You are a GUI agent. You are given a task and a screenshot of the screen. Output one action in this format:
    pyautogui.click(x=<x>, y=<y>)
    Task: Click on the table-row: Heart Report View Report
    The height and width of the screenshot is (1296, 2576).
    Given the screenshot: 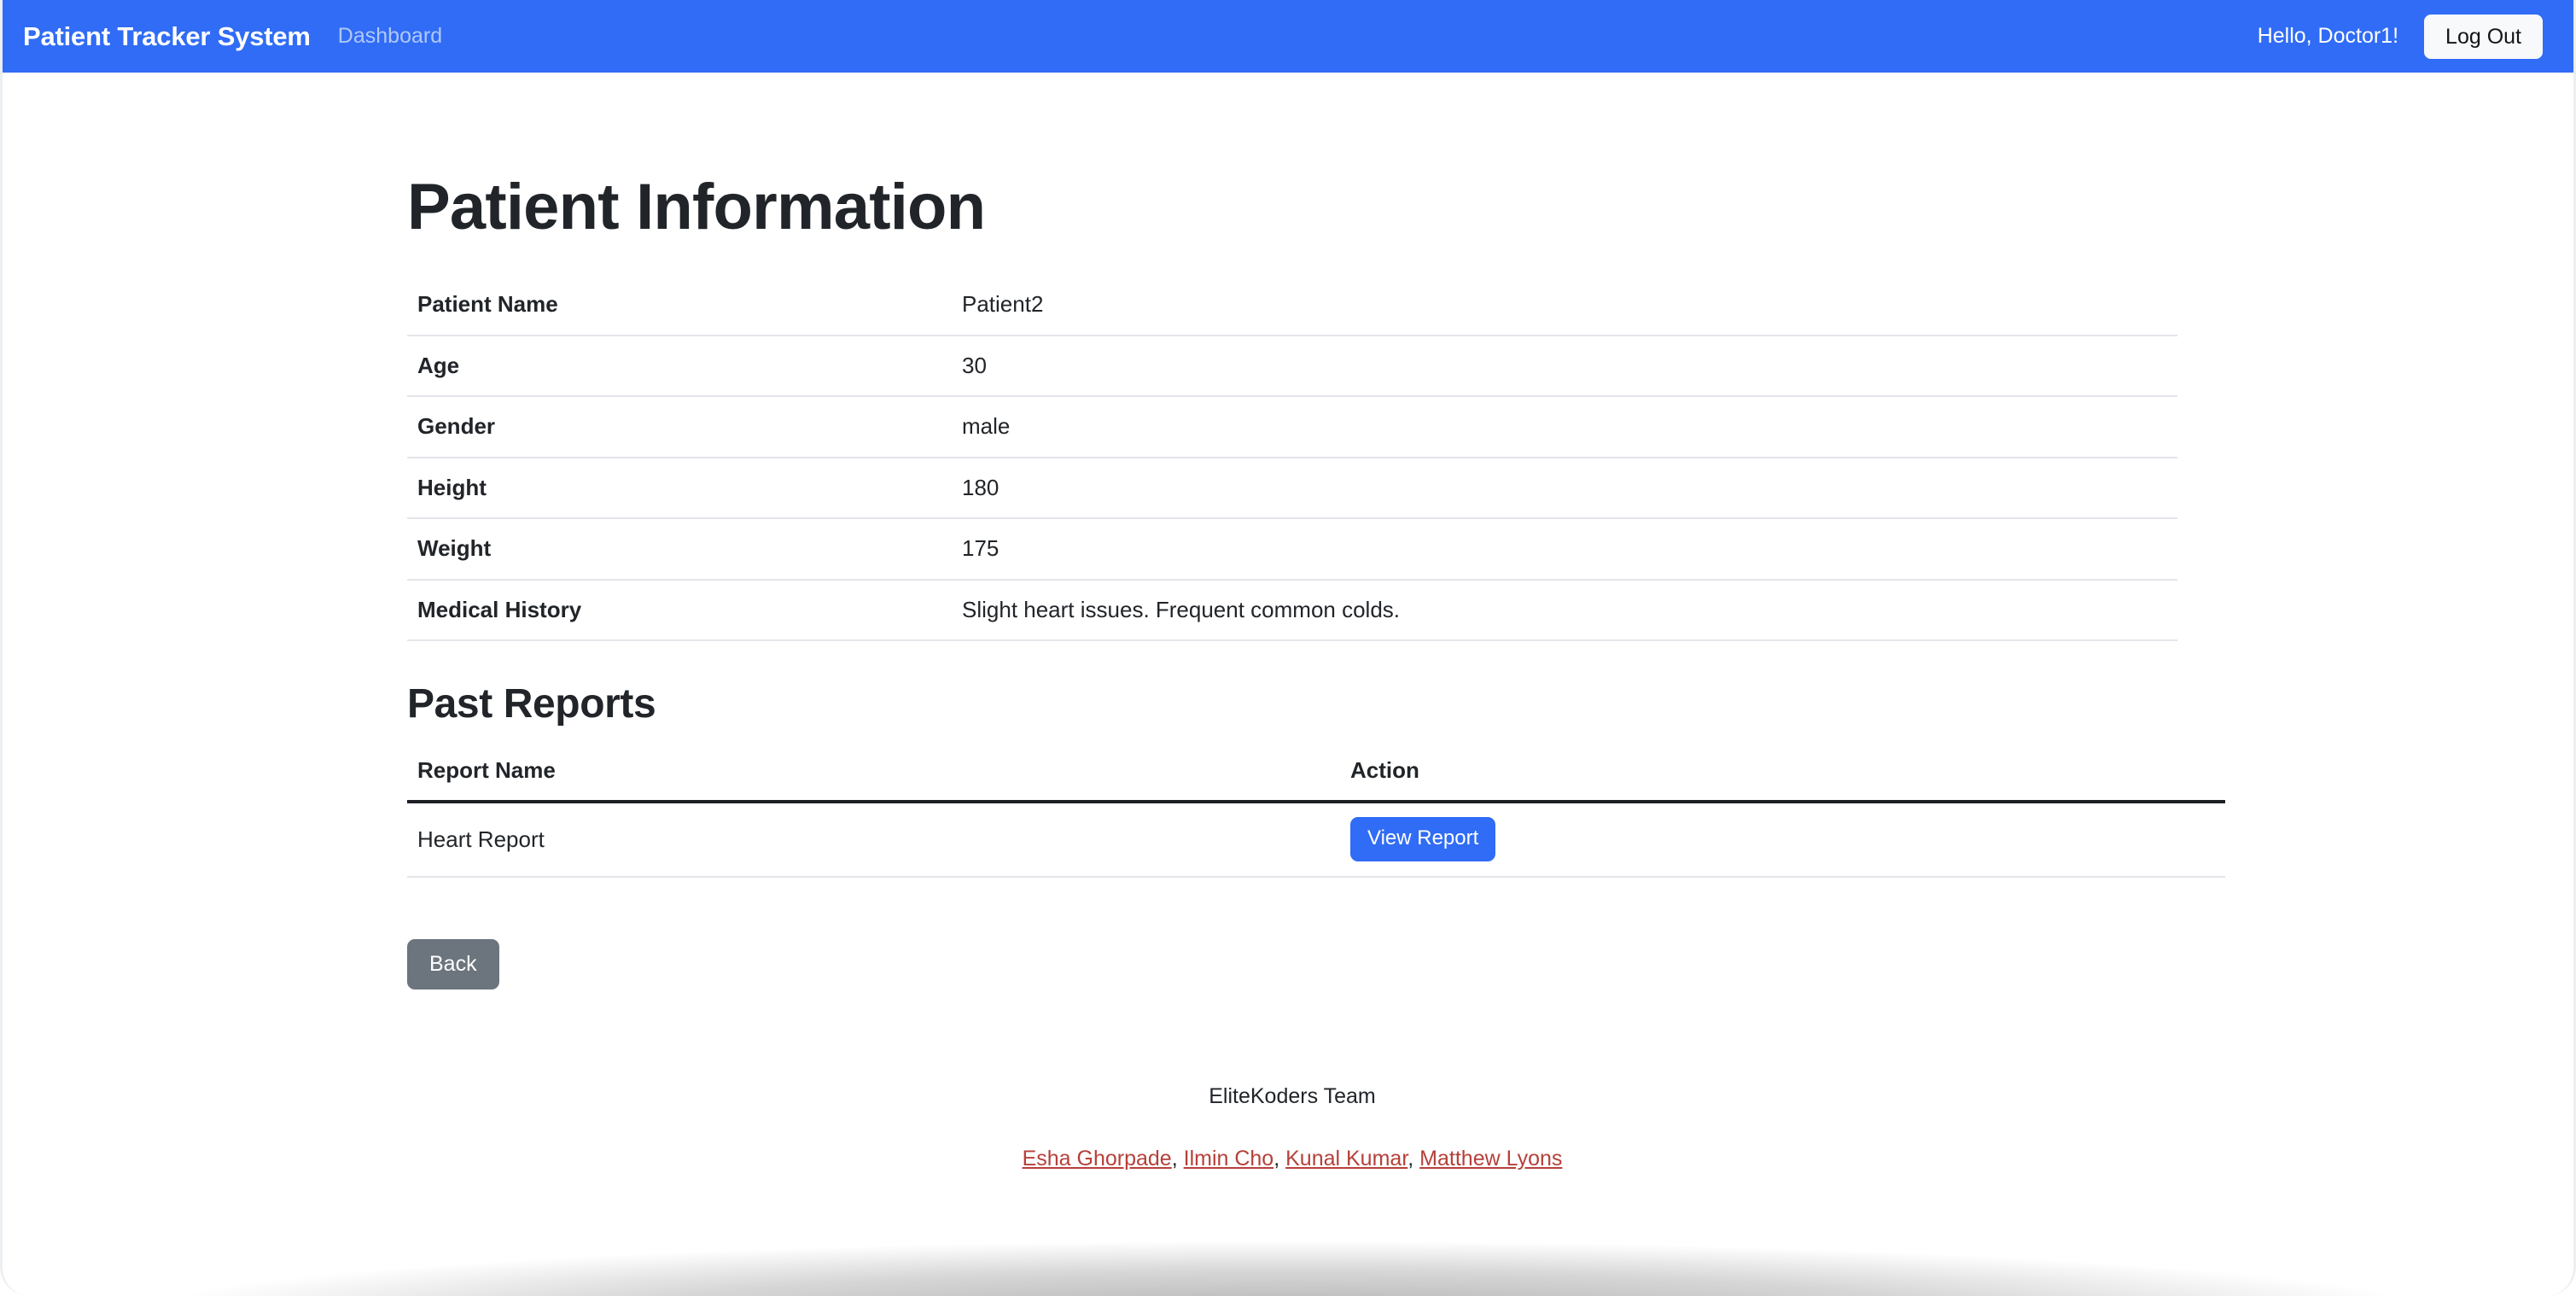 What is the action you would take?
    pyautogui.click(x=1316, y=840)
    